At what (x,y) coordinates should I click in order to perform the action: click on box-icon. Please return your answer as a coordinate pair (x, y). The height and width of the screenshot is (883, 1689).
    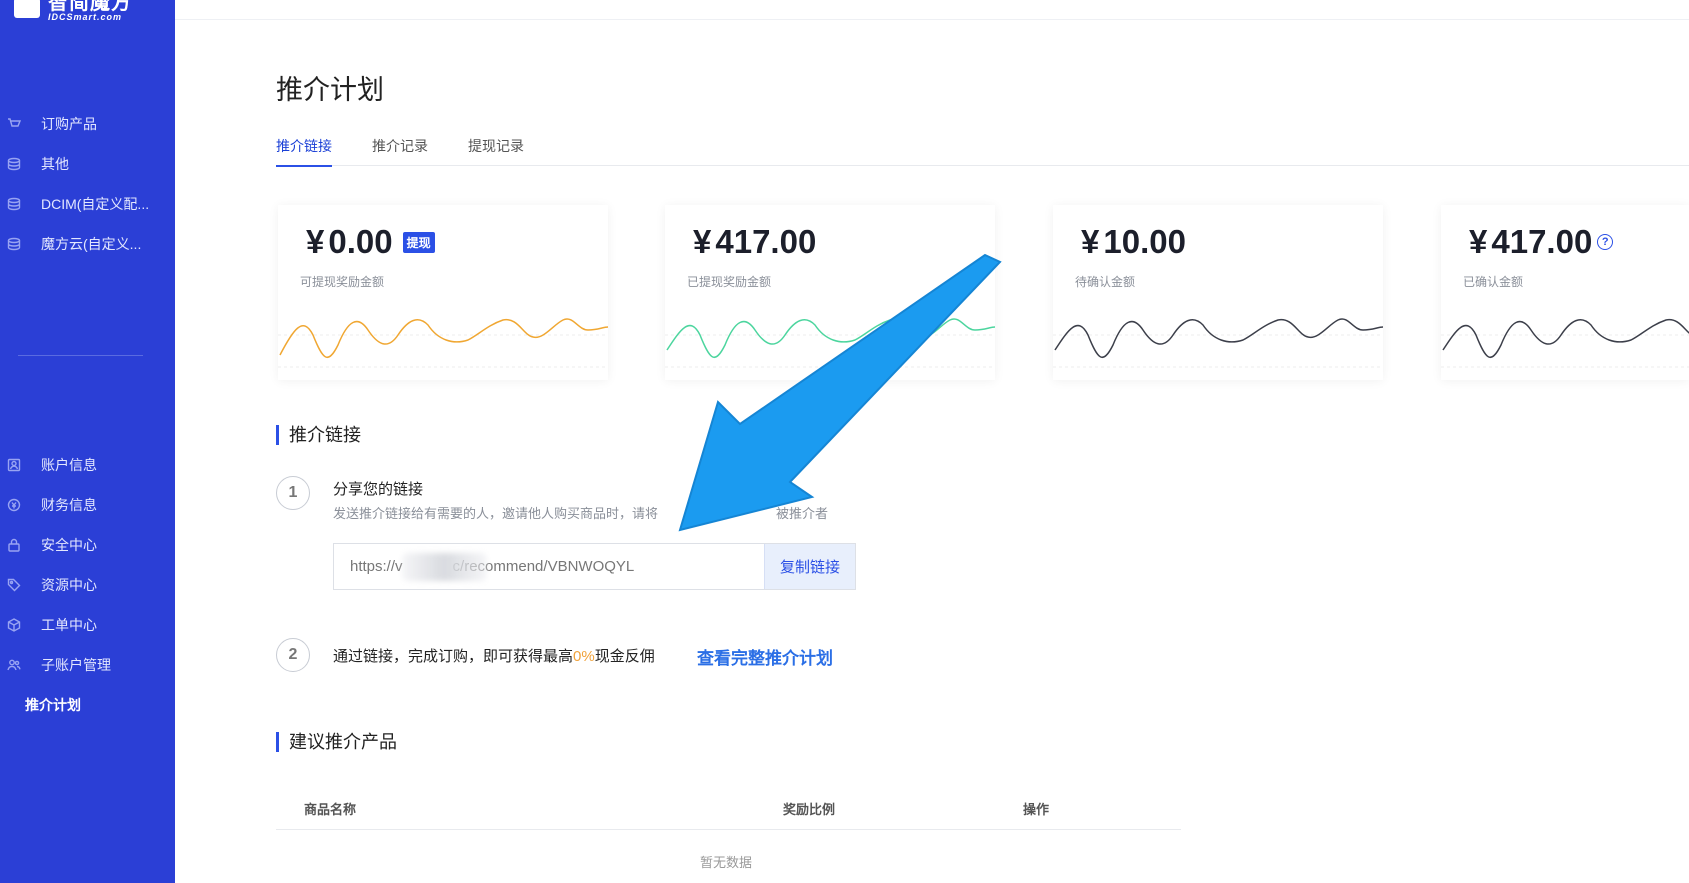
    Looking at the image, I should click on (14, 625).